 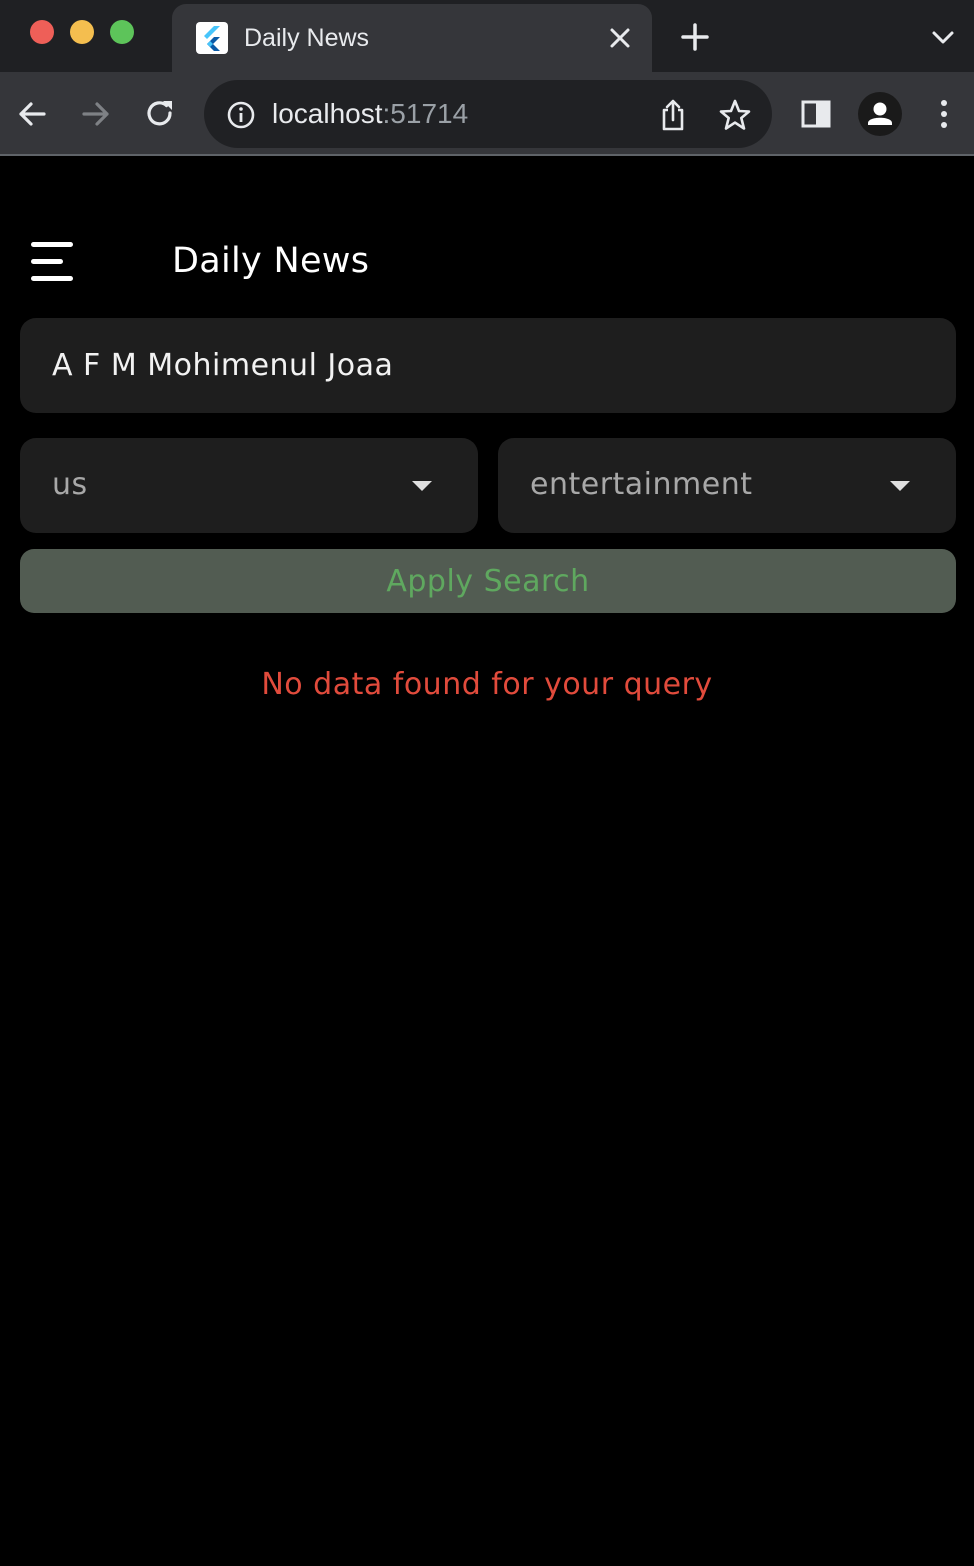 I want to click on browser-toolbar: localhost:51714, so click(x=487, y=114).